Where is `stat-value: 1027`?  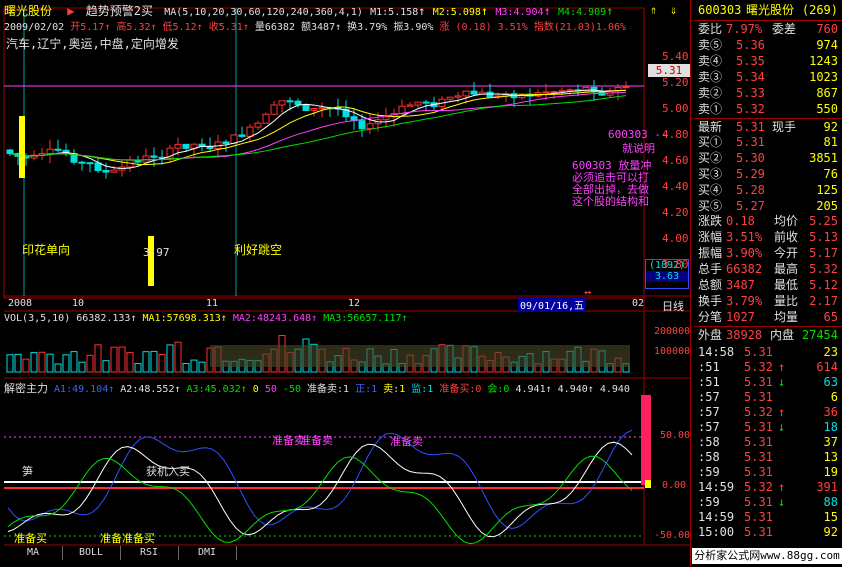
stat-value: 1027 is located at coordinates (740, 317).